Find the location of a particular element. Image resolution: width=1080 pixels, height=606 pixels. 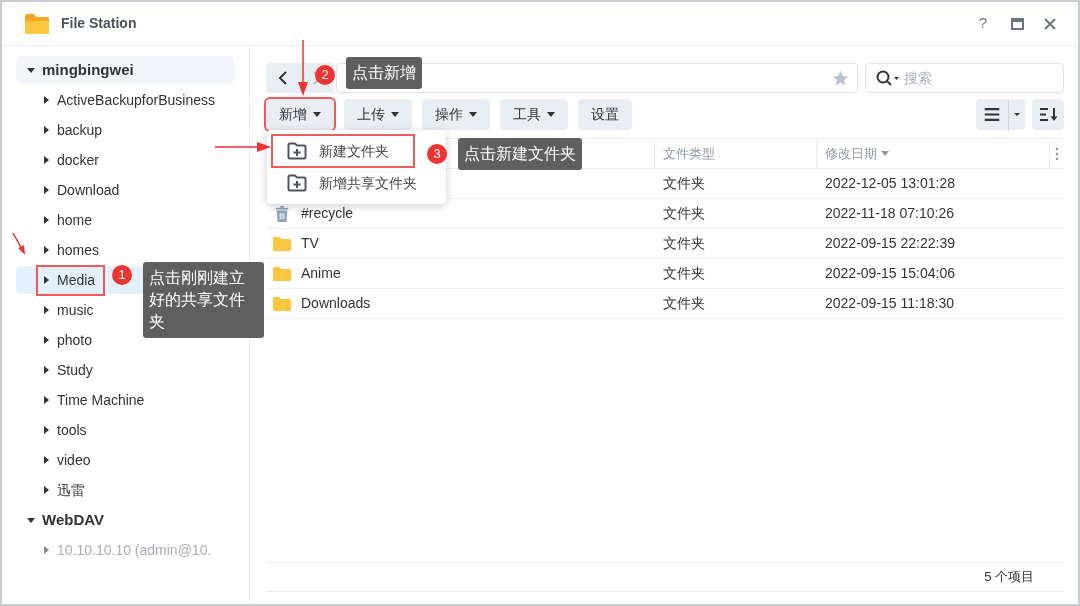

tree-item: Time Machine is located at coordinates (95, 400).